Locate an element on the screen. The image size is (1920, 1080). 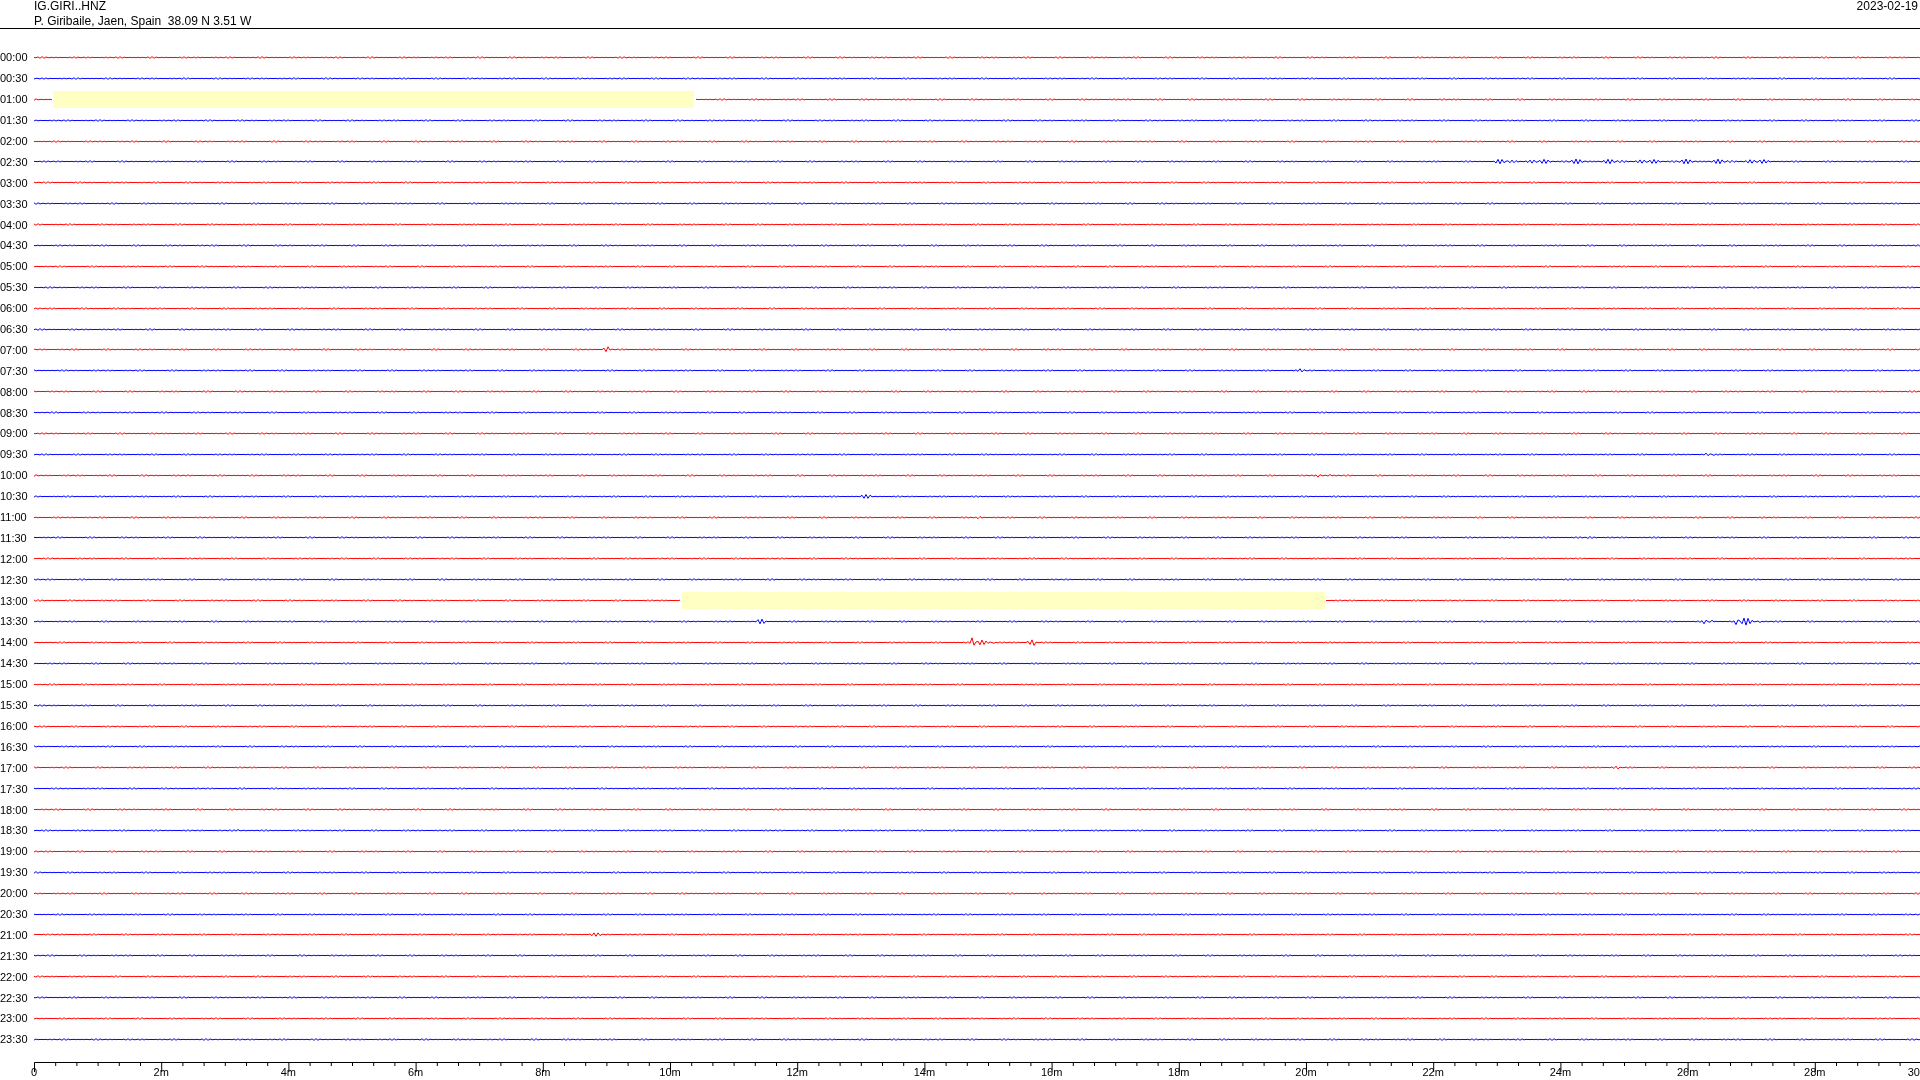
time-label: 14:30 is located at coordinates (14, 663).